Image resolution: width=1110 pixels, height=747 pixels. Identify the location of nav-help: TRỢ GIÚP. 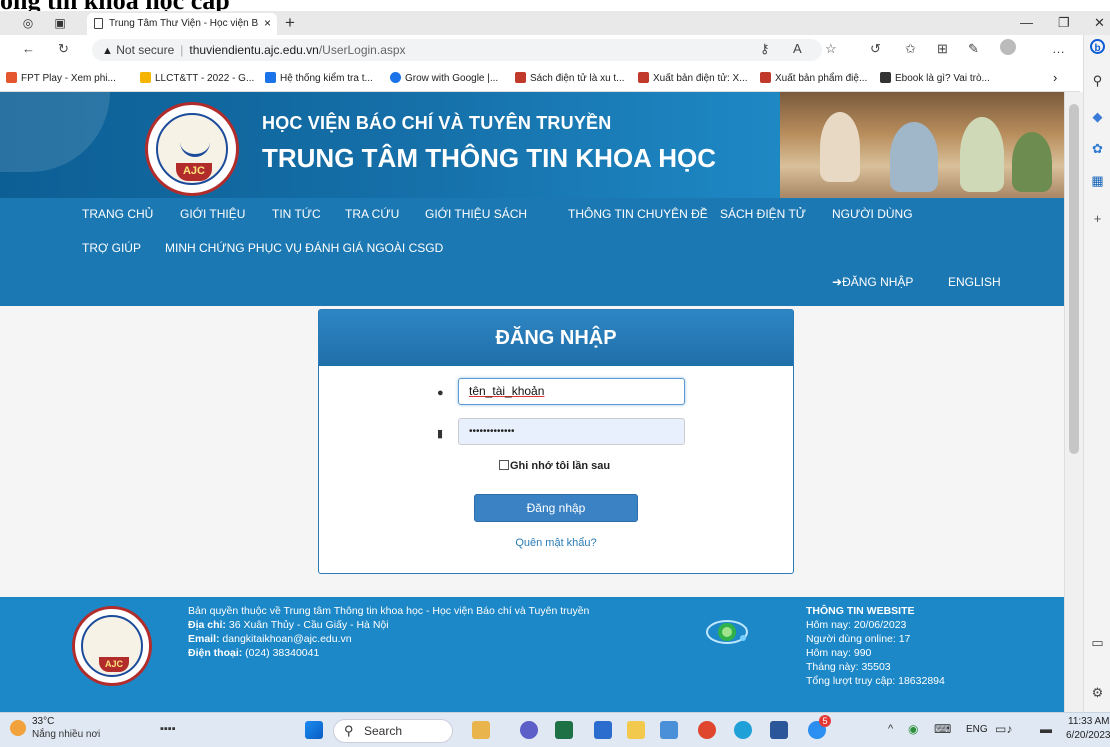
(111, 248).